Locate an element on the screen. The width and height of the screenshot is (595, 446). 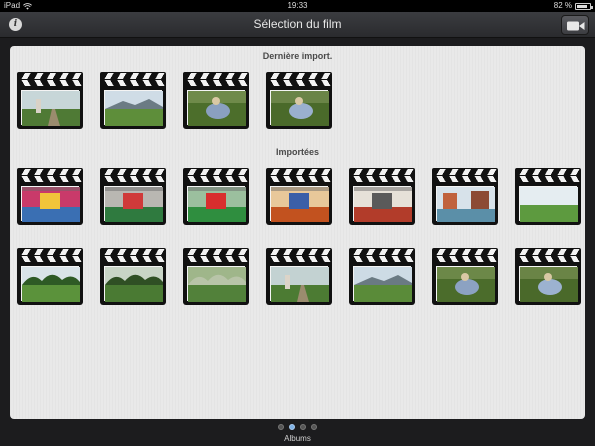
page-indicator is located at coordinates (297, 427).